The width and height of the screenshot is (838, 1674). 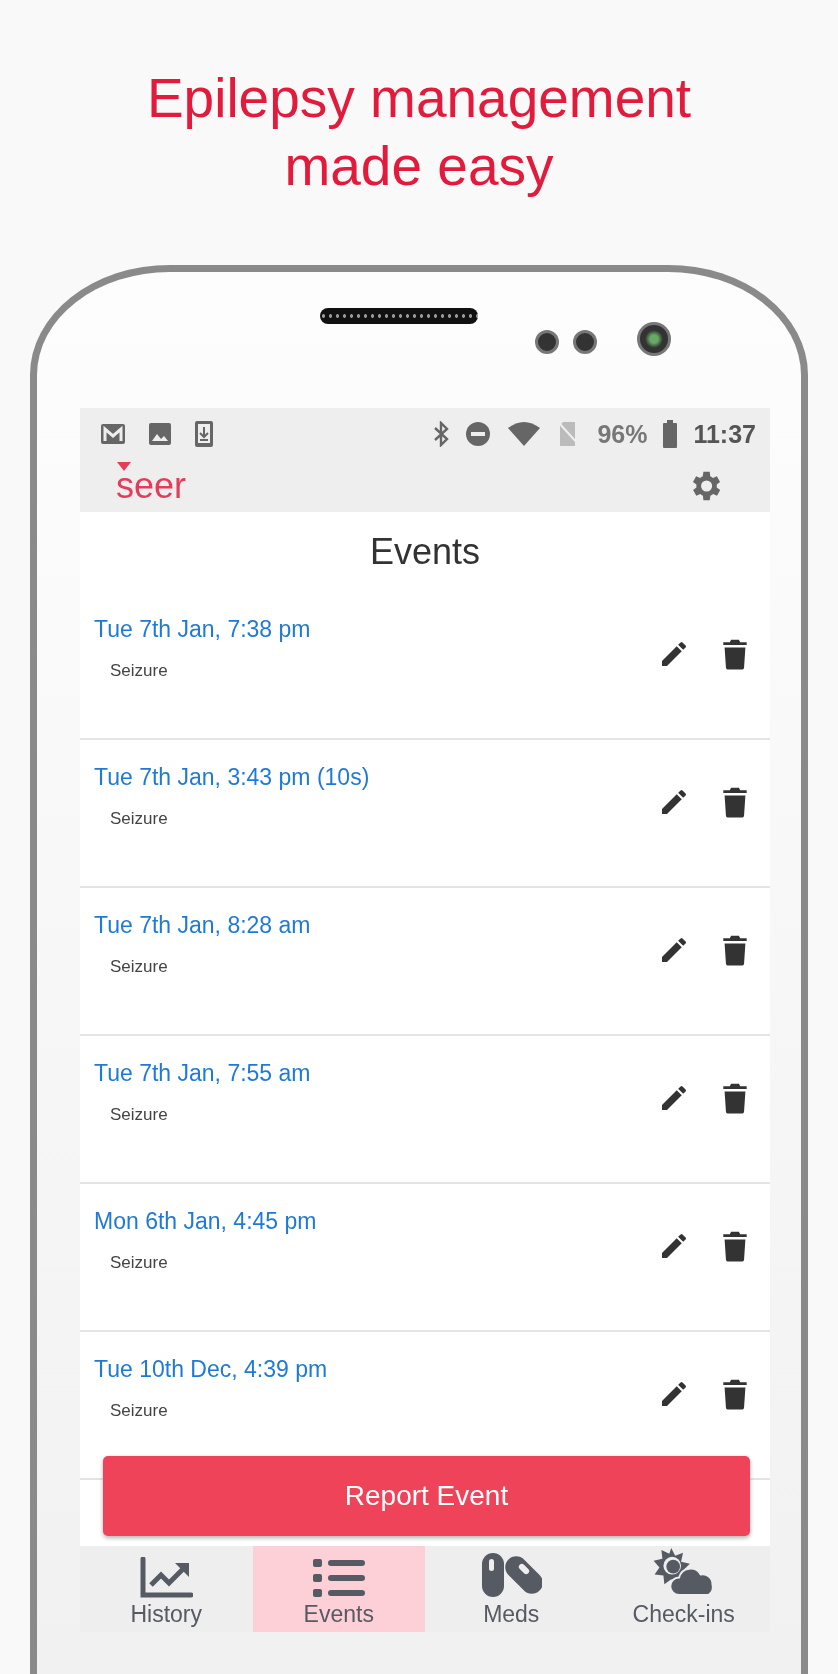 What do you see at coordinates (683, 1589) in the screenshot?
I see `nav-tab: Check-ins` at bounding box center [683, 1589].